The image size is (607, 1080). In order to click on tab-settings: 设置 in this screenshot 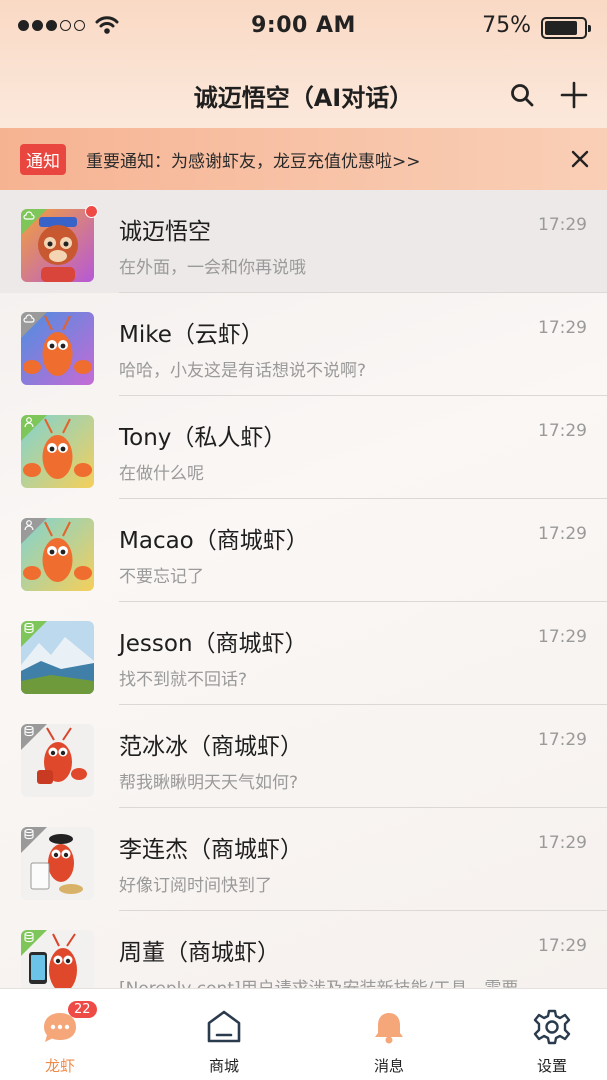, I will do `click(549, 1034)`.